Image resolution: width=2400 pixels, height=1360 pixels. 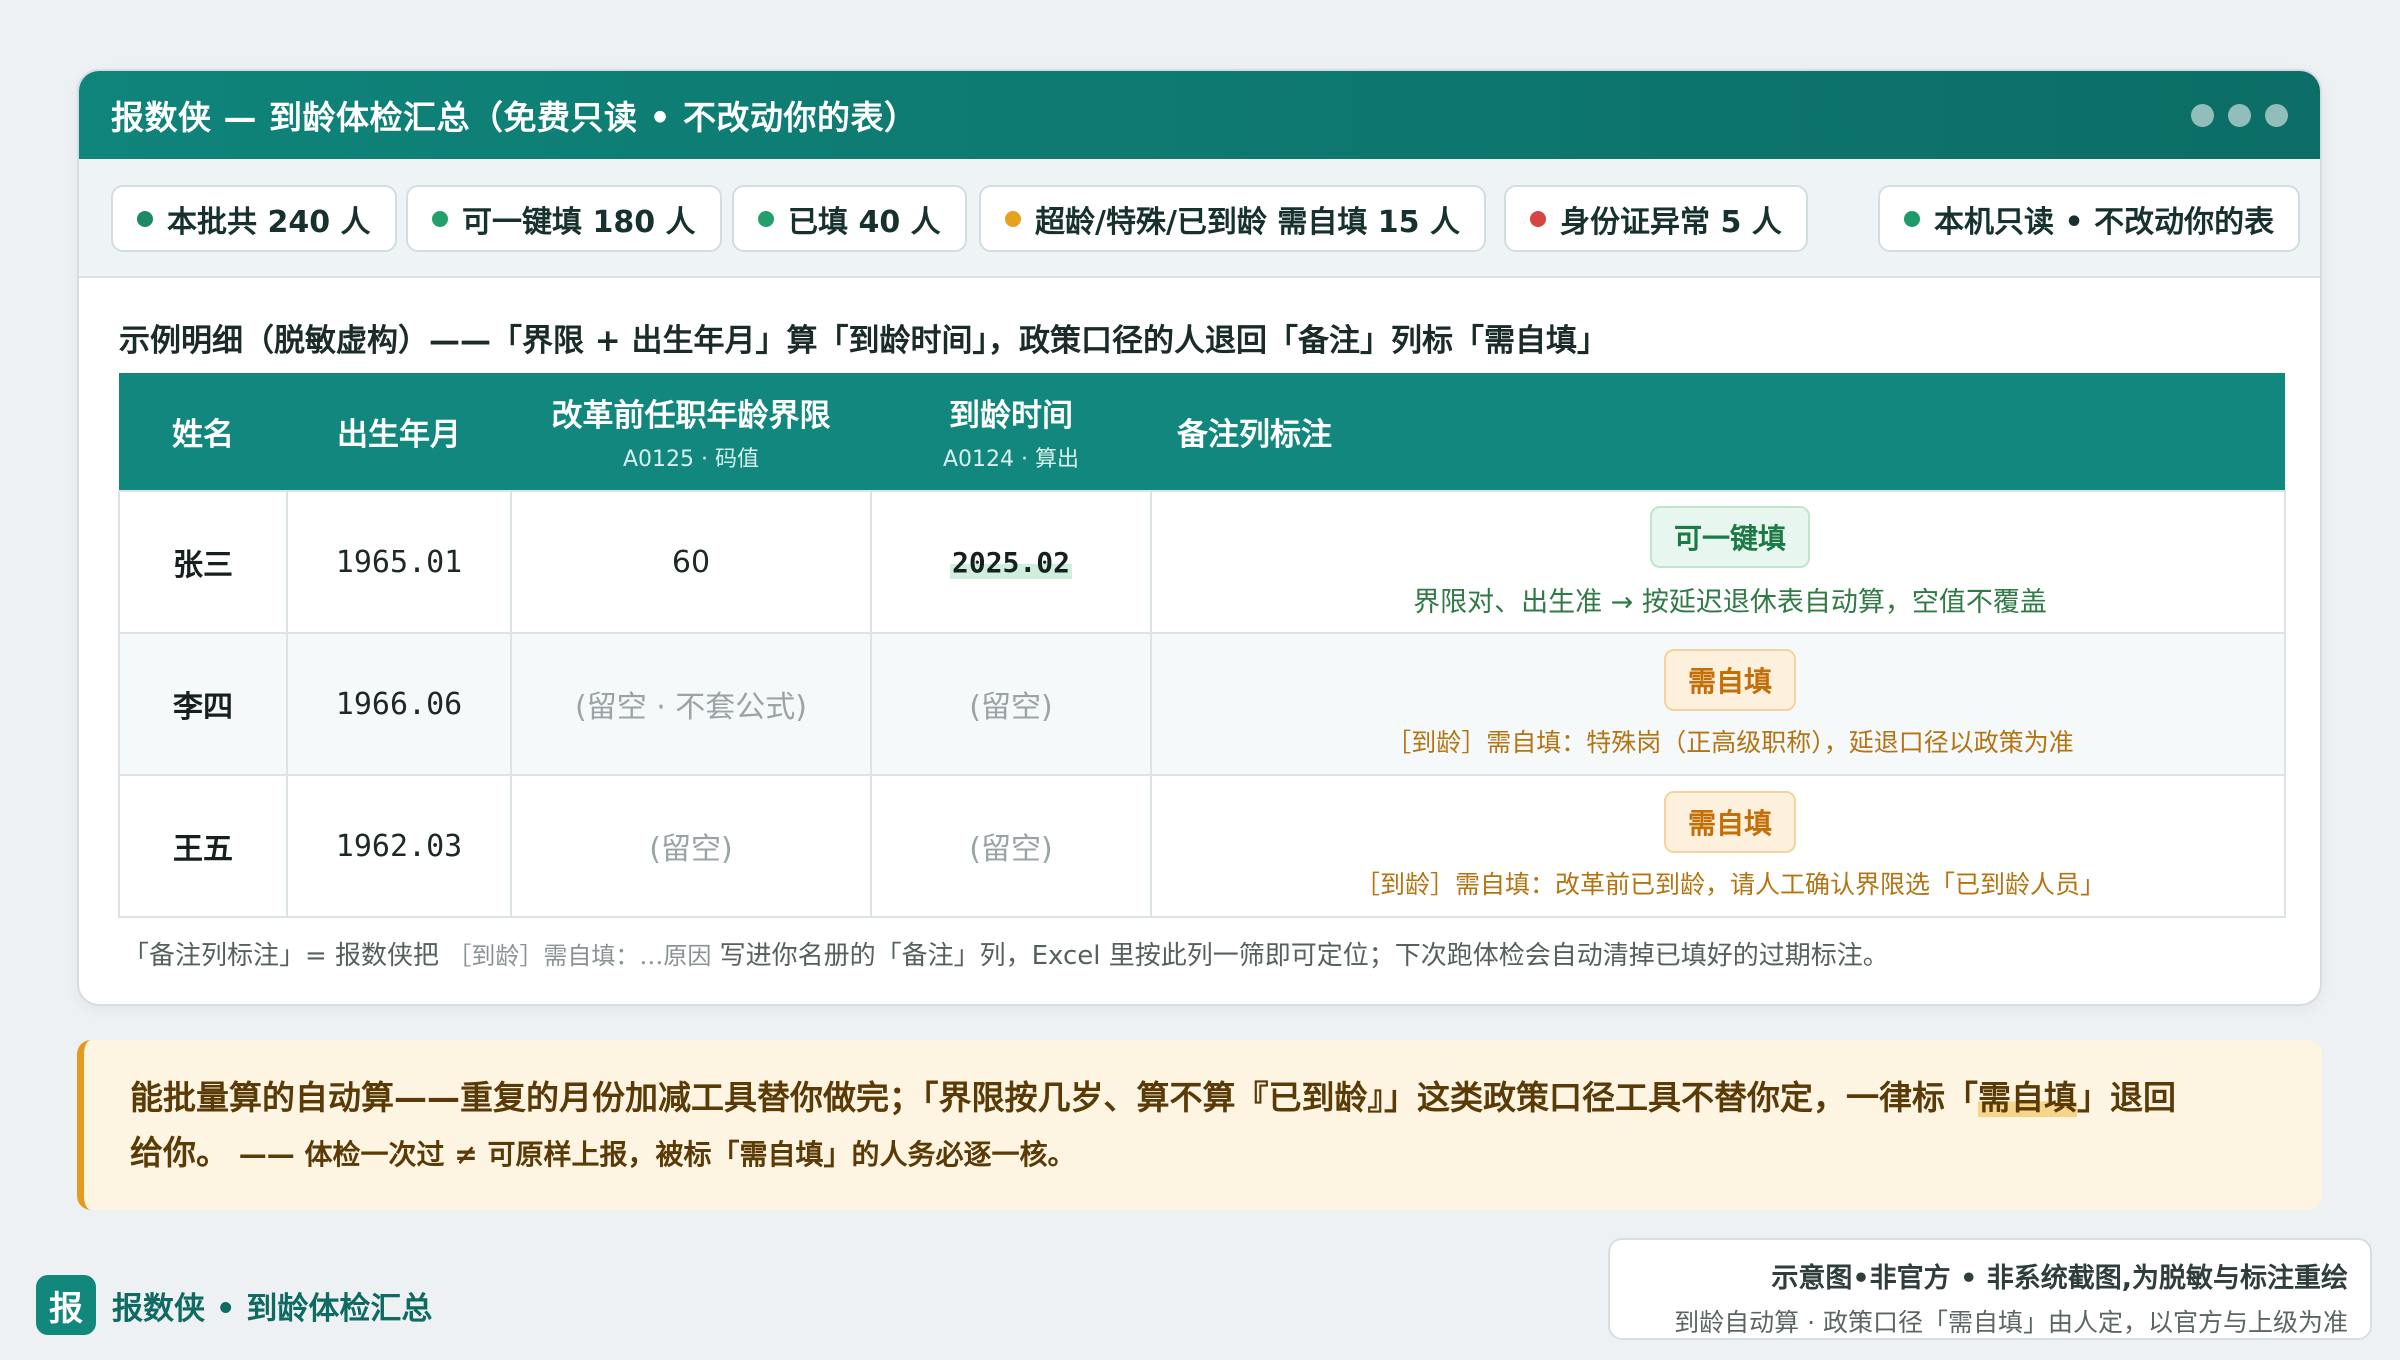 I want to click on stat-label: 已填 40 人, so click(x=864, y=222).